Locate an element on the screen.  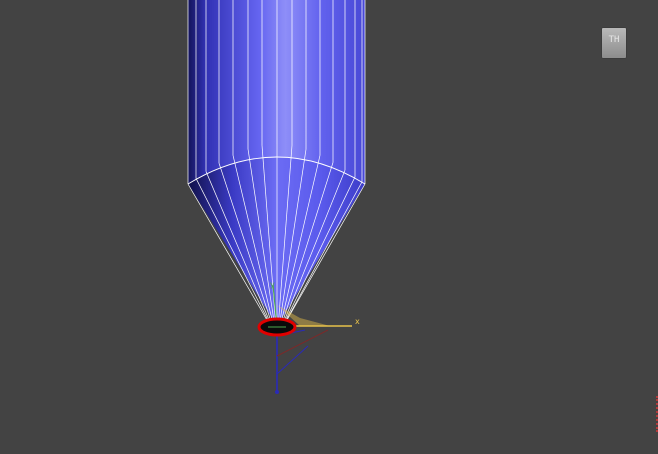
viewcube: TH is located at coordinates (614, 43).